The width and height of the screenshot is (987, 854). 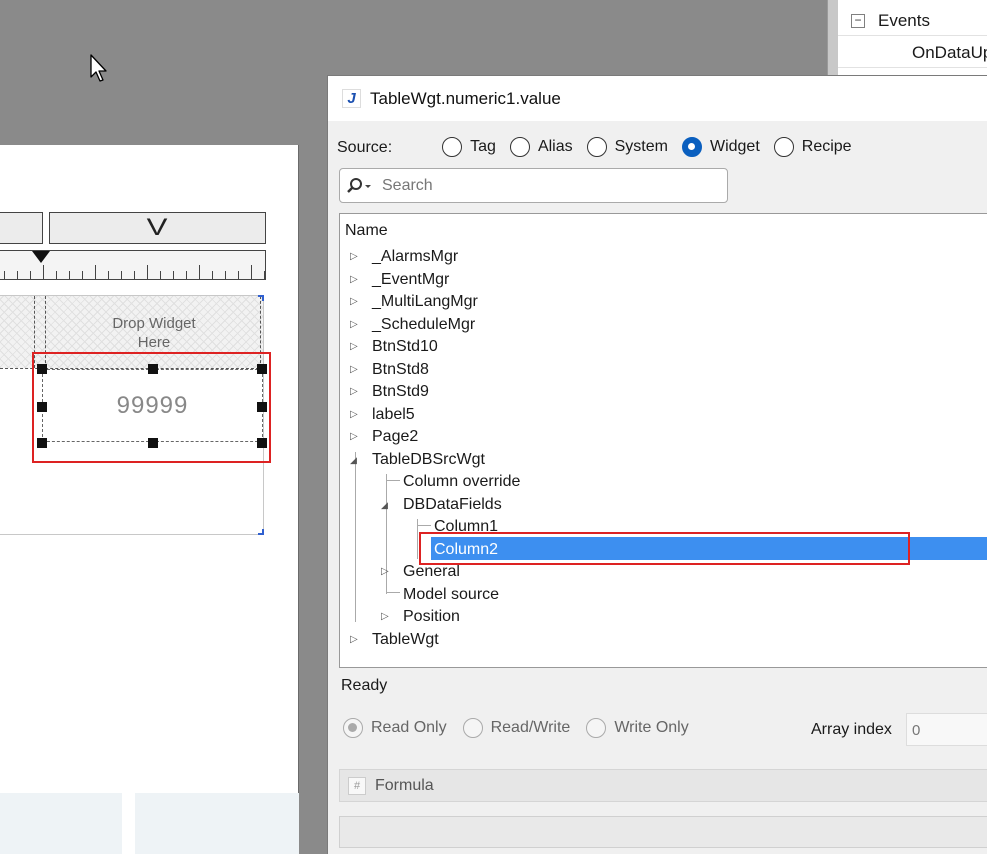 I want to click on tree-item-label: Page2, so click(x=395, y=437).